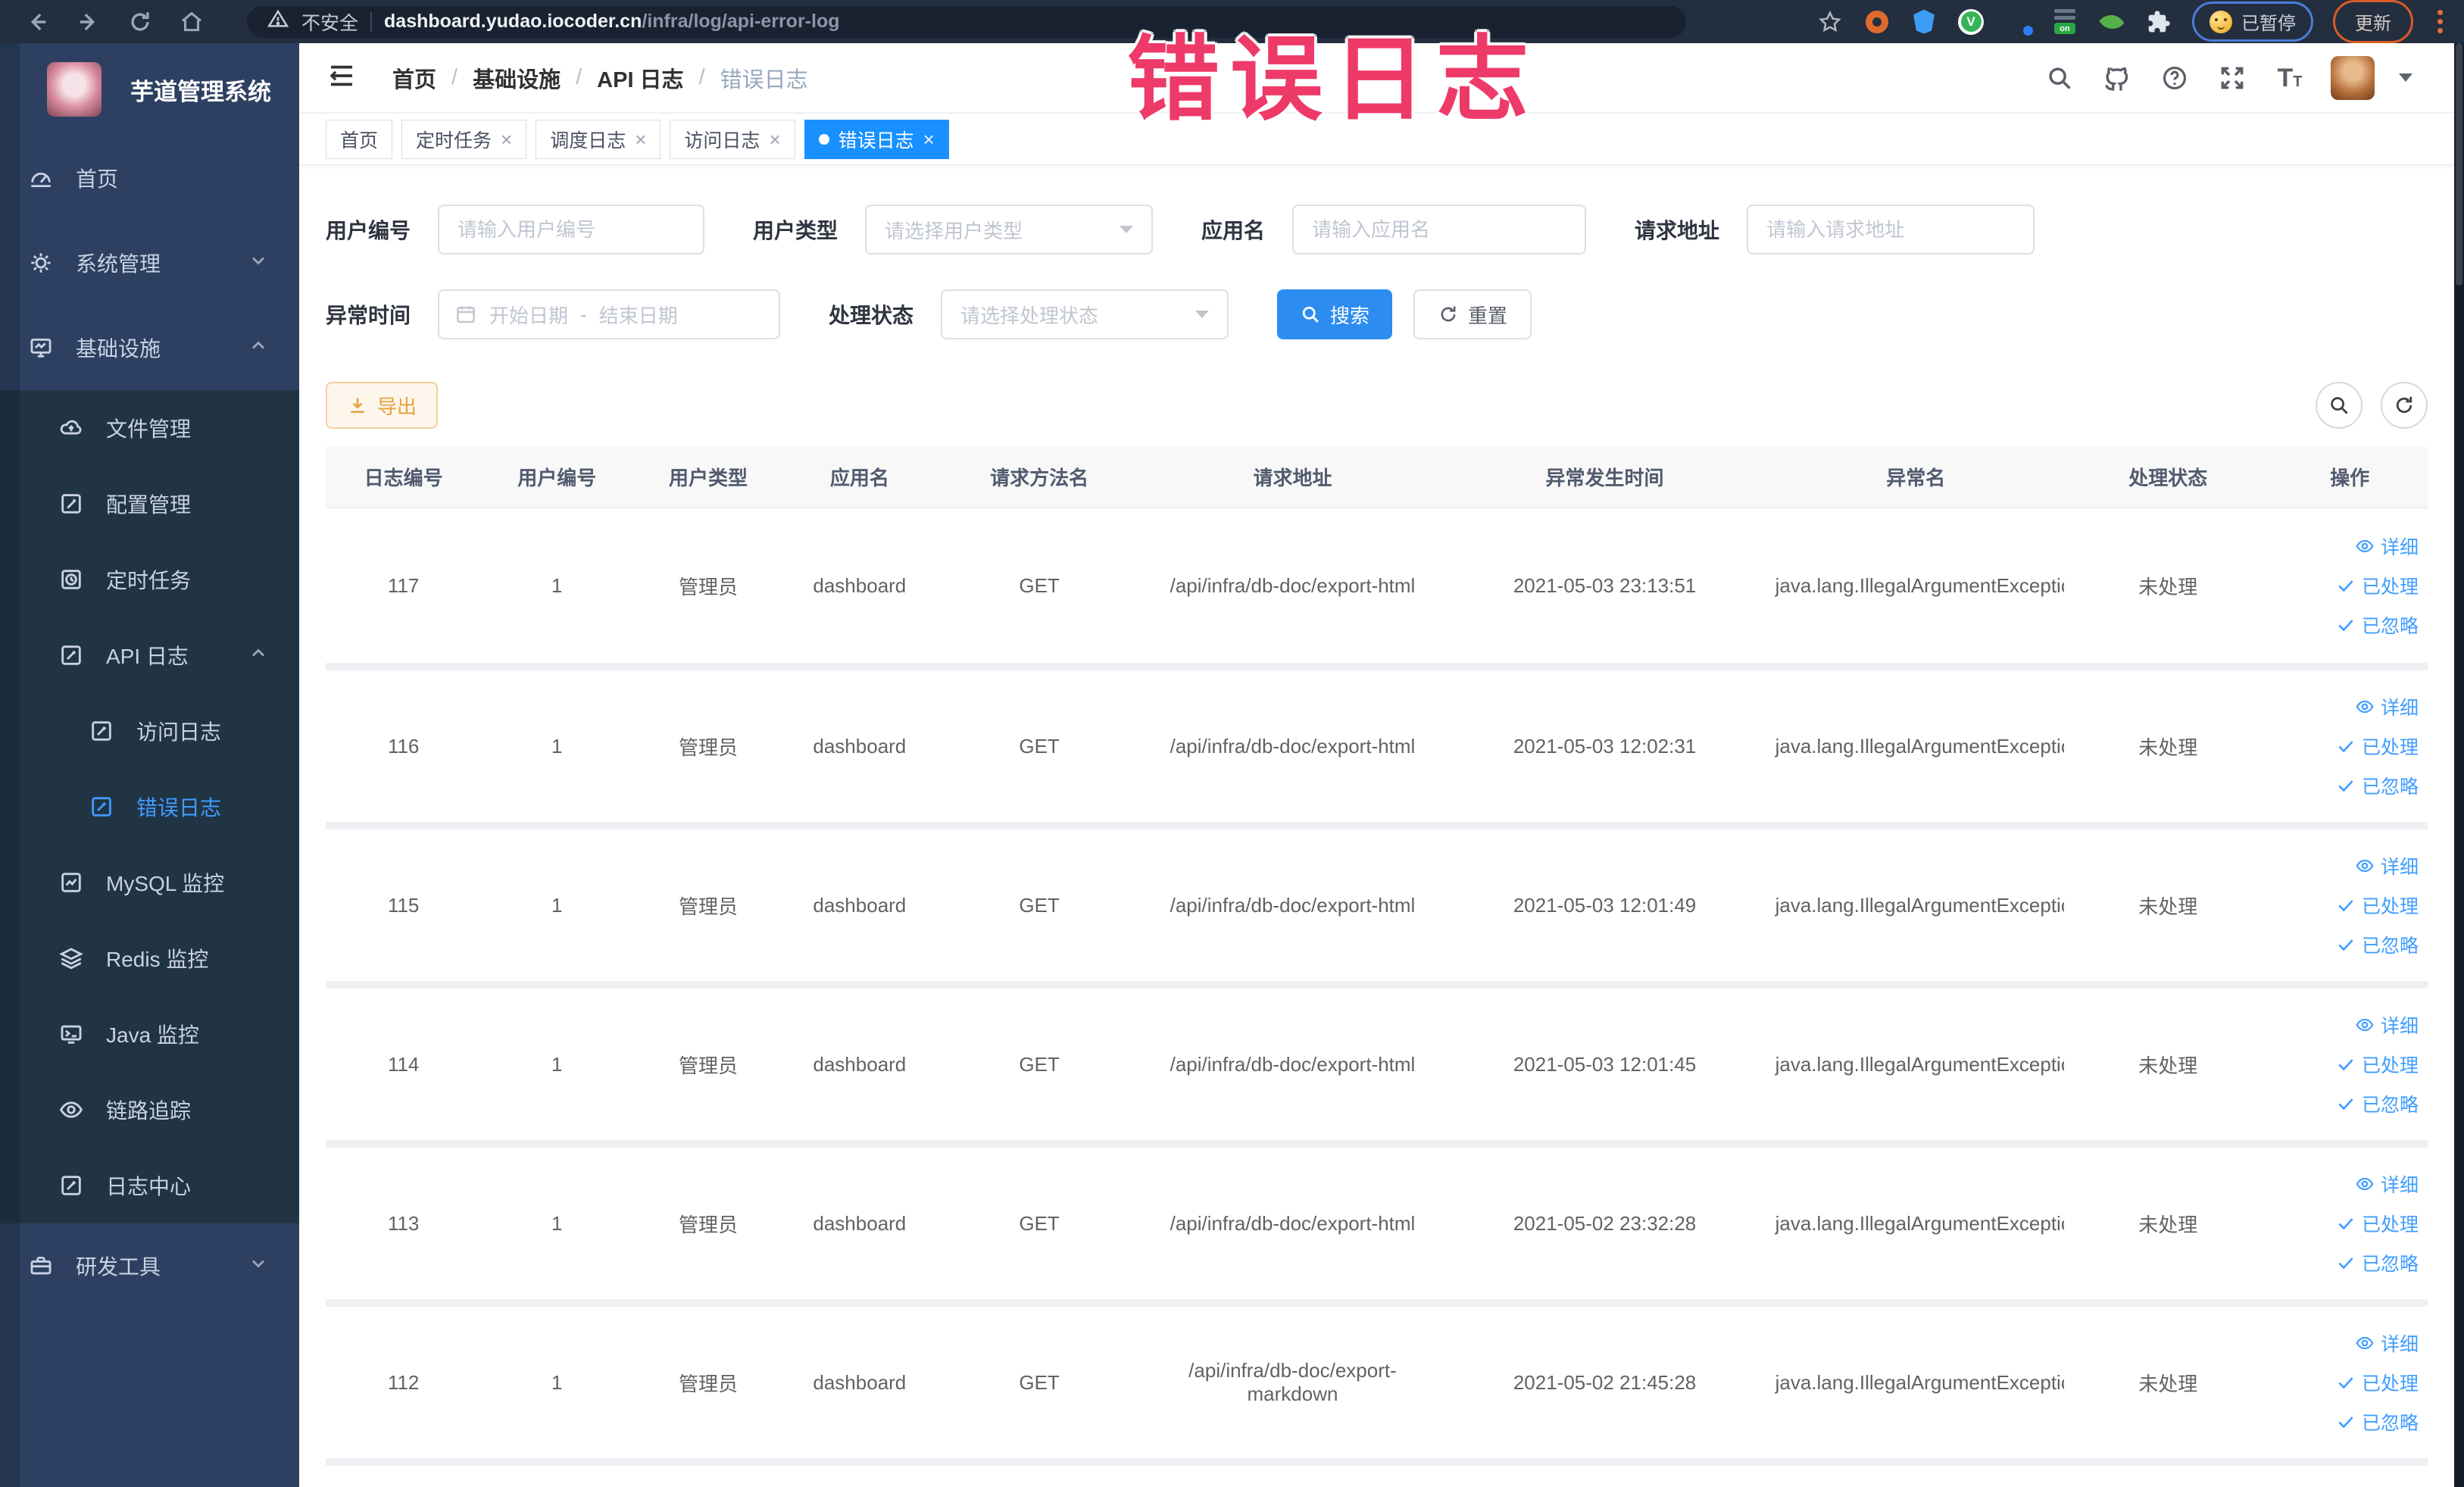 The width and height of the screenshot is (2464, 1487). What do you see at coordinates (2059, 78) in the screenshot?
I see `search-icon` at bounding box center [2059, 78].